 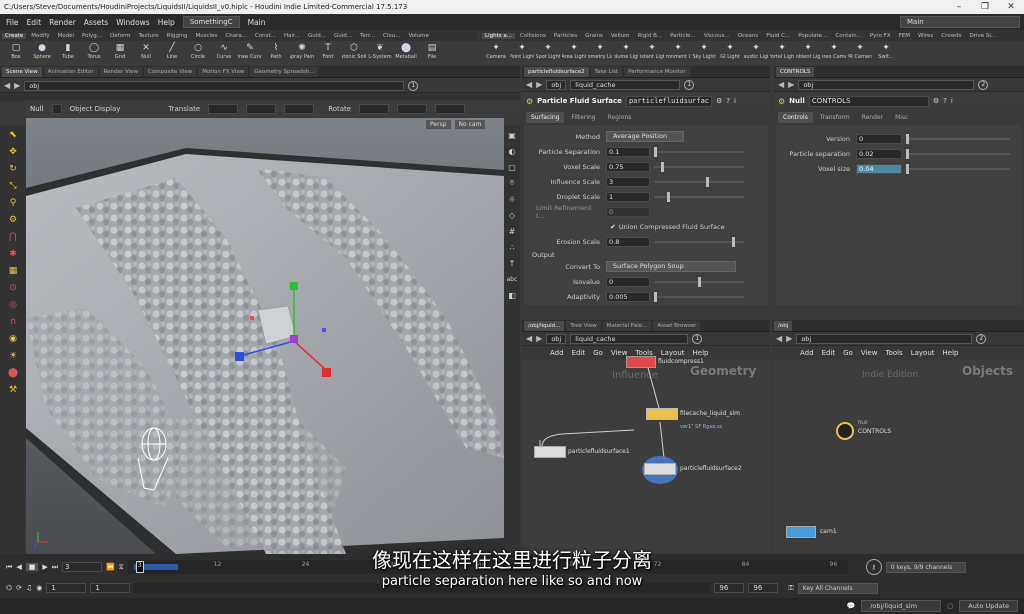 I want to click on shelf-tool-11: ✺Spray Paint, so click(x=302, y=50).